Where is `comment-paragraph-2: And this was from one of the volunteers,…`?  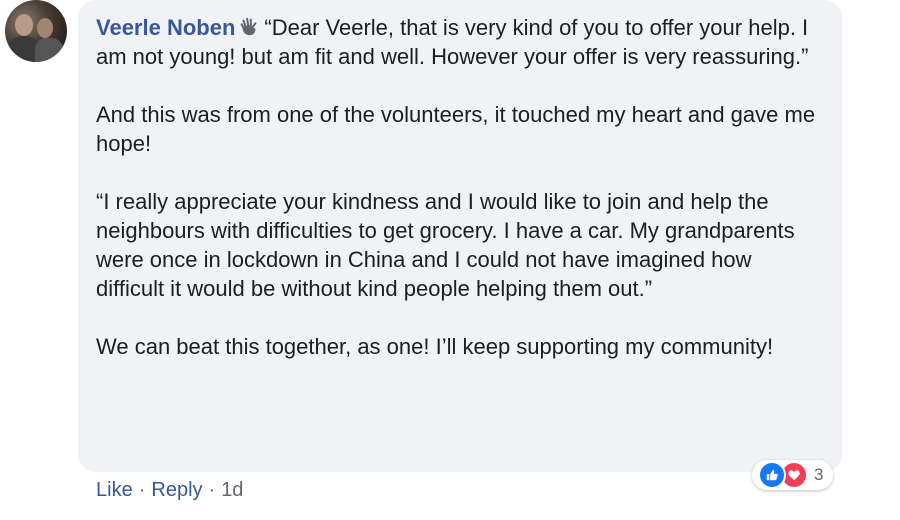
comment-paragraph-2: And this was from one of the volunteers,… is located at coordinates (456, 129).